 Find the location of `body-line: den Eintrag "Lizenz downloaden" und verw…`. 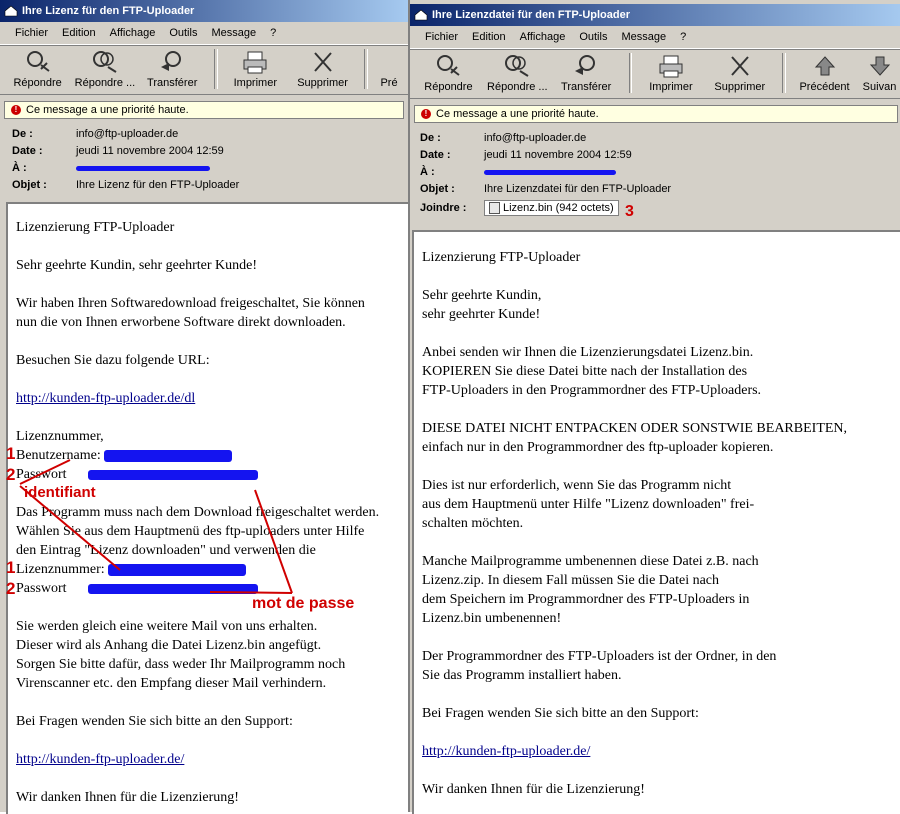

body-line: den Eintrag "Lizenz downloaden" und verw… is located at coordinates (166, 550).